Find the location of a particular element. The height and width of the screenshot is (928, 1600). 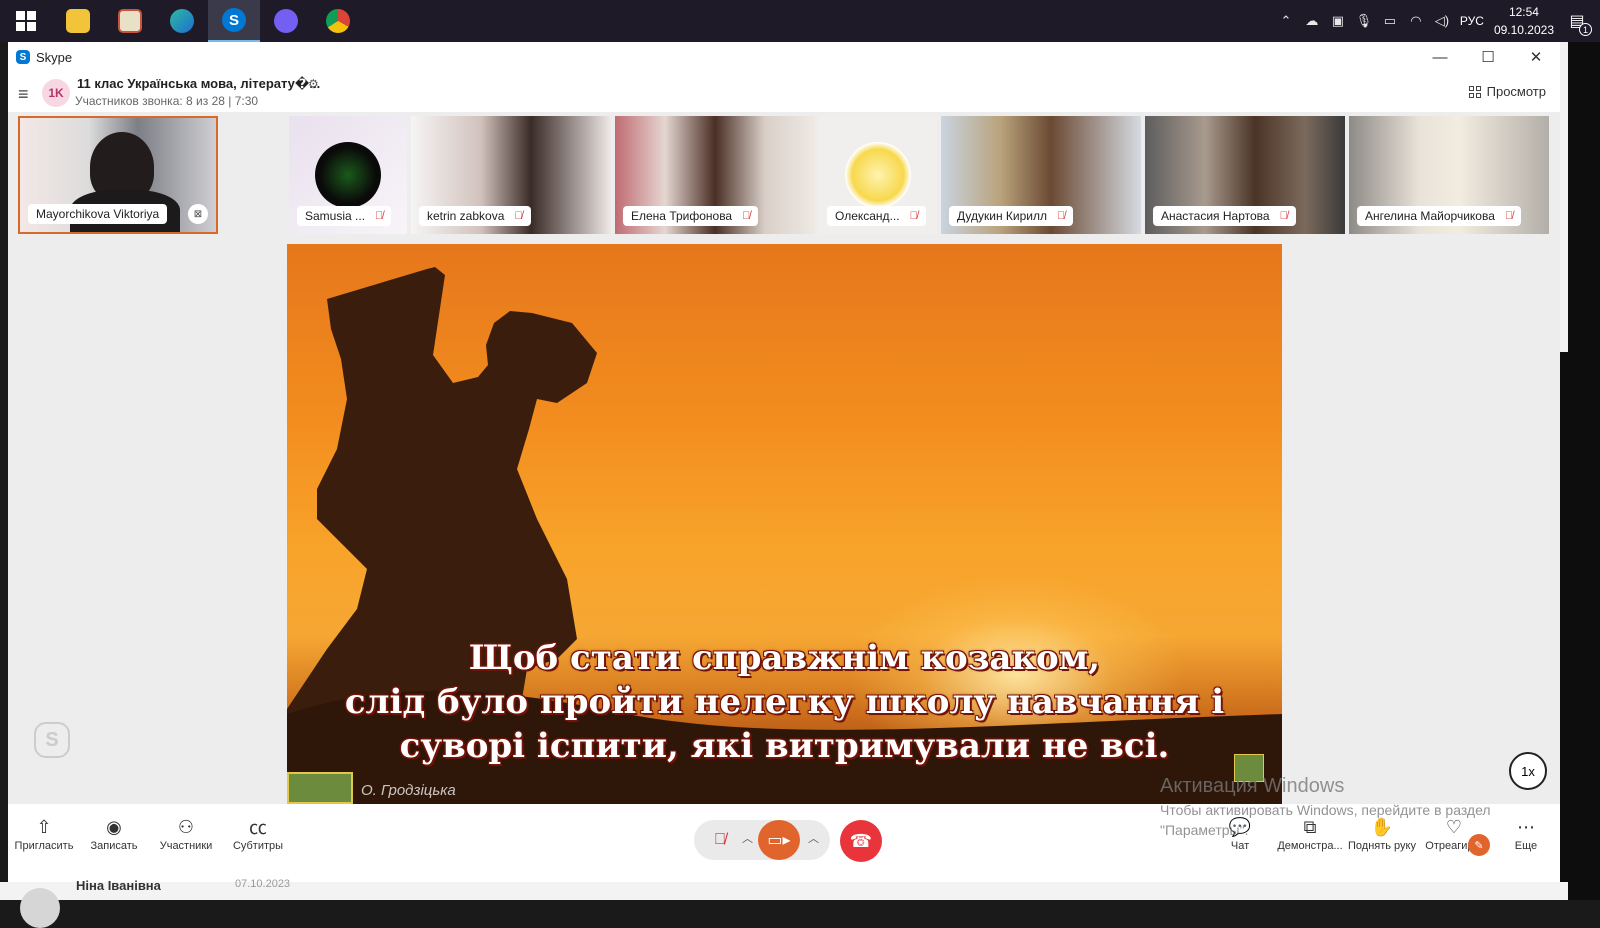

participant-tile: ketrin zabkova 🎙̸ is located at coordinates (511, 175).